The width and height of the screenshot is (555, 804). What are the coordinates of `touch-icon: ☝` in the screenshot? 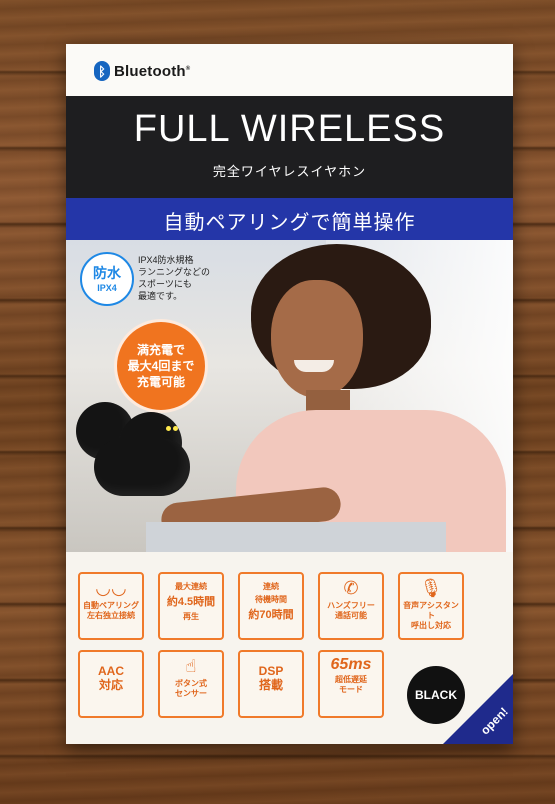 It's located at (191, 666).